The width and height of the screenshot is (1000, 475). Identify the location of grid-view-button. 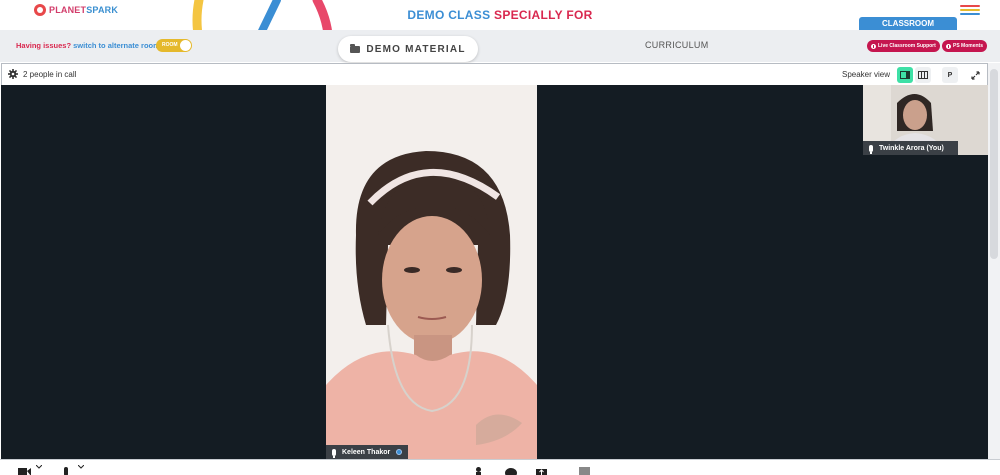
(923, 75).